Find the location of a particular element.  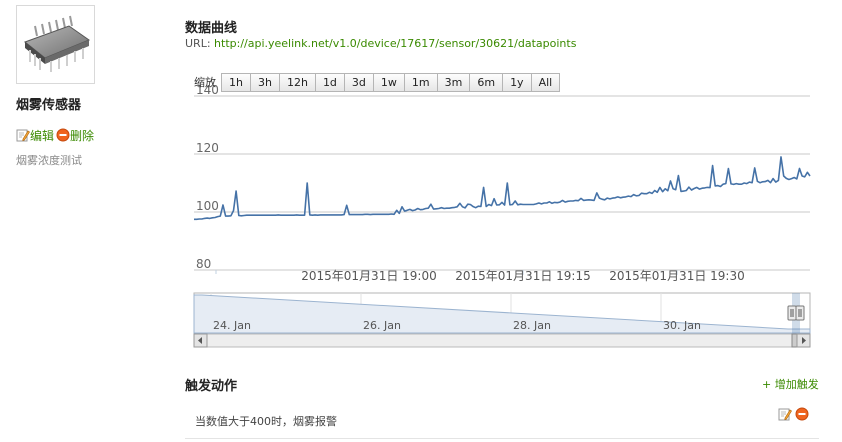

navigator-tick-label: 28. Jan is located at coordinates (532, 325).